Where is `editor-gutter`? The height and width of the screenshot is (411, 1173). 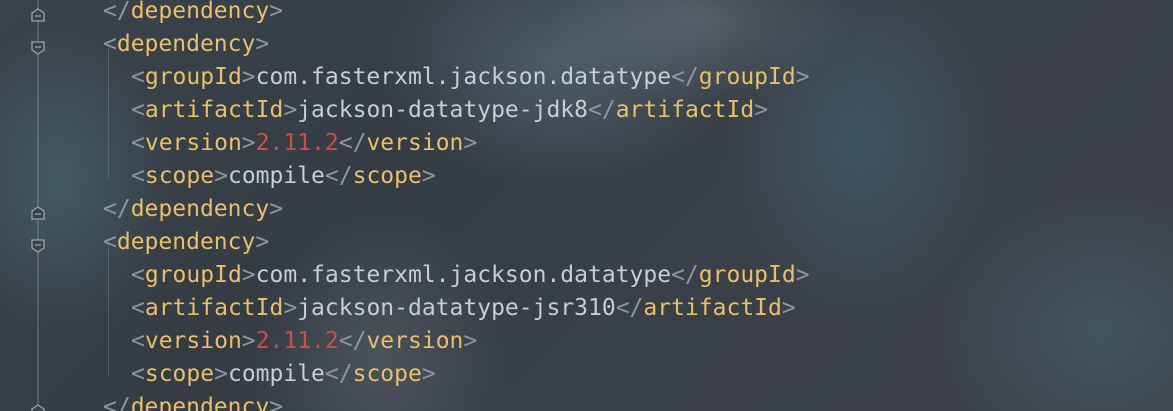 editor-gutter is located at coordinates (38, 205).